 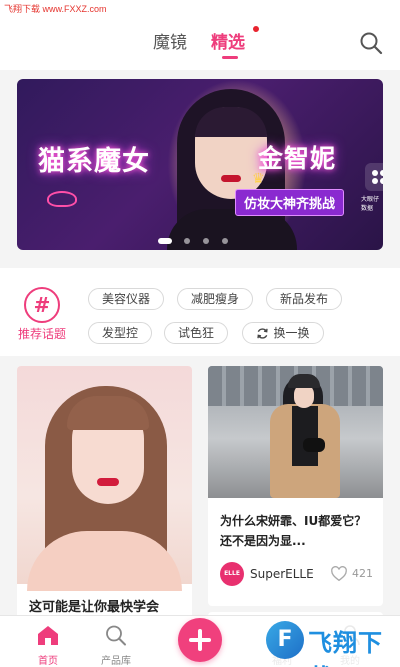 What do you see at coordinates (370, 204) in the screenshot?
I see `brand-logo-text: 大眼仔数据` at bounding box center [370, 204].